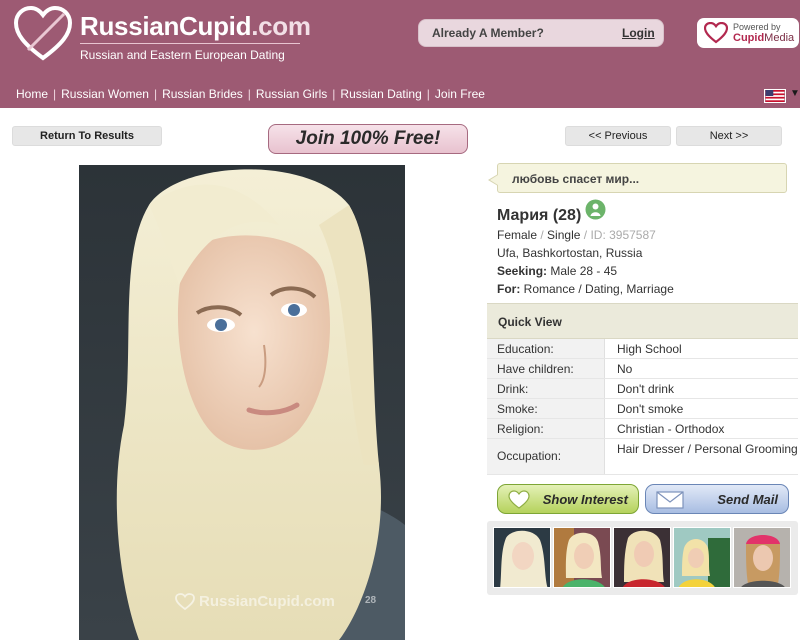 This screenshot has width=800, height=640. I want to click on photo-watermark-age: 28, so click(371, 600).